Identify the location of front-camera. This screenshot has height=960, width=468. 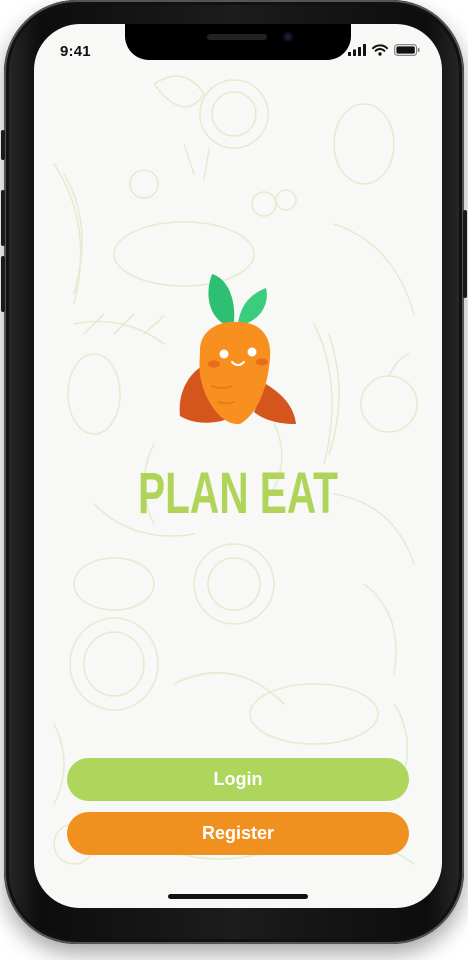
(288, 37).